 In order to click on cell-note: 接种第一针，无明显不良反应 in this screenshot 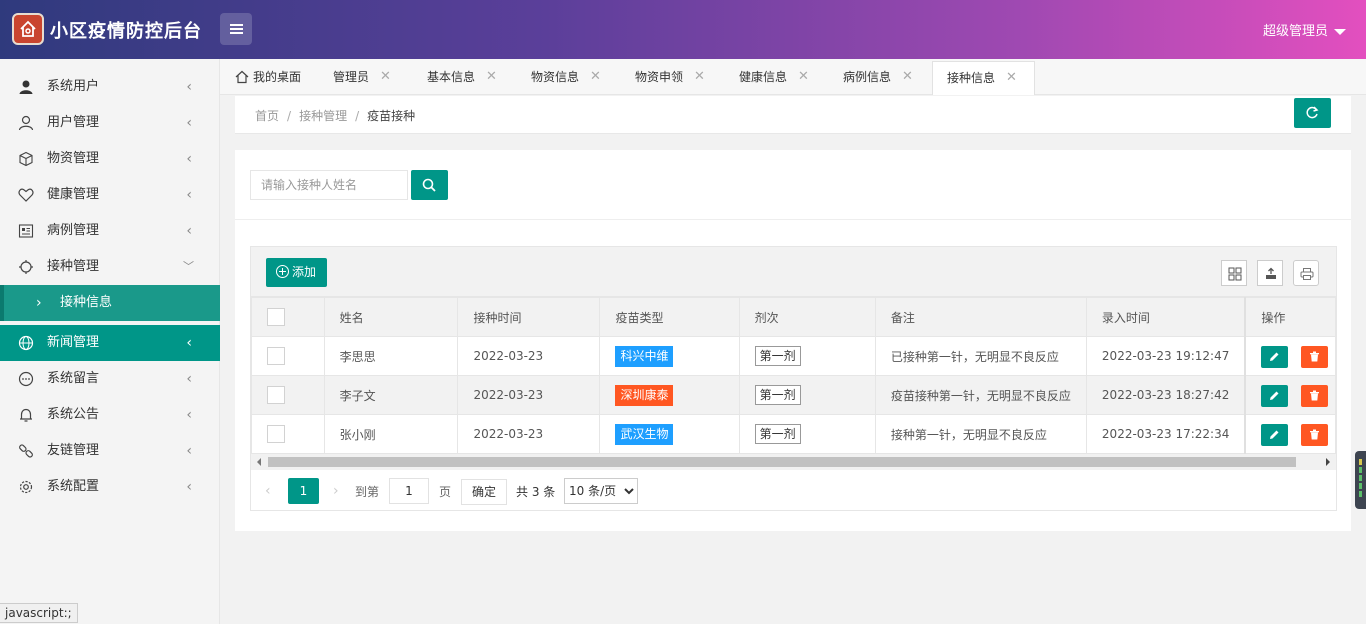, I will do `click(980, 434)`.